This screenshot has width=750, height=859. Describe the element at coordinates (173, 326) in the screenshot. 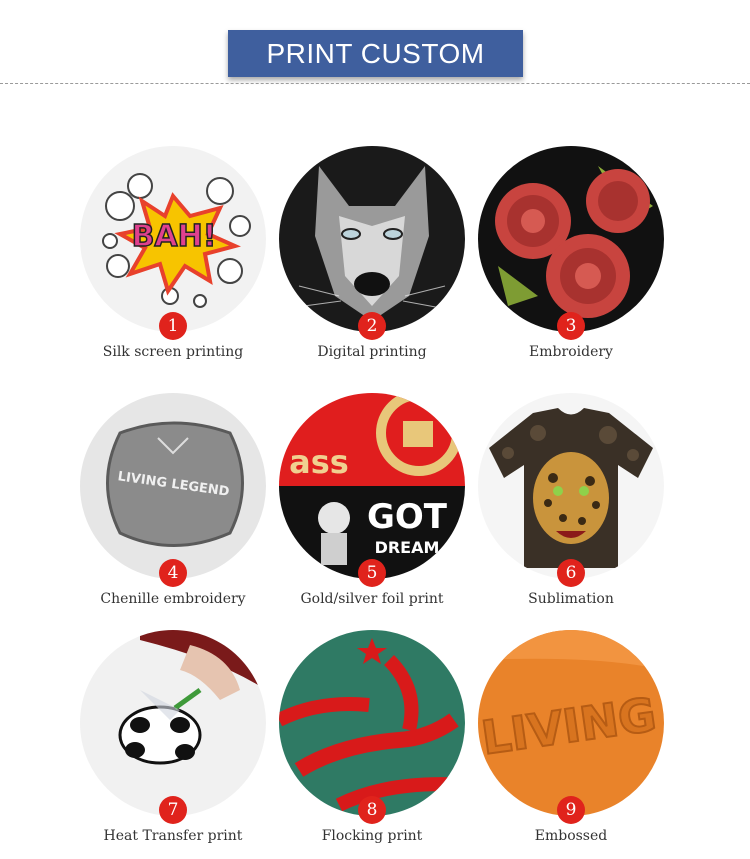

I see `number-badge: 1` at that location.